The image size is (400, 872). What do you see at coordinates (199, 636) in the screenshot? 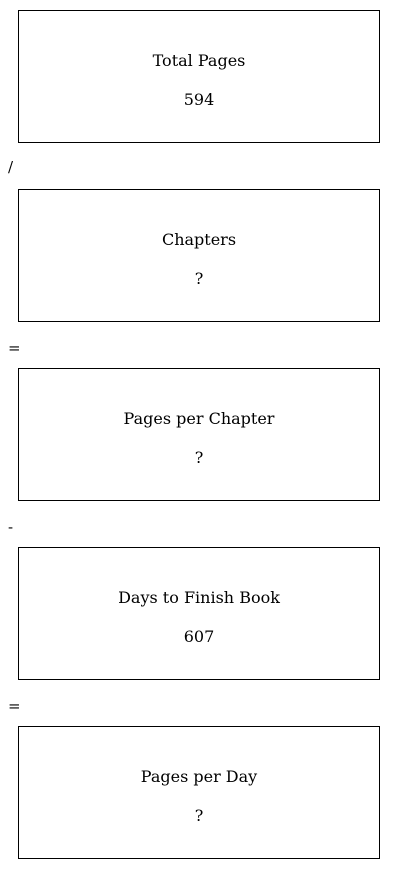
I see `box-value: 607` at bounding box center [199, 636].